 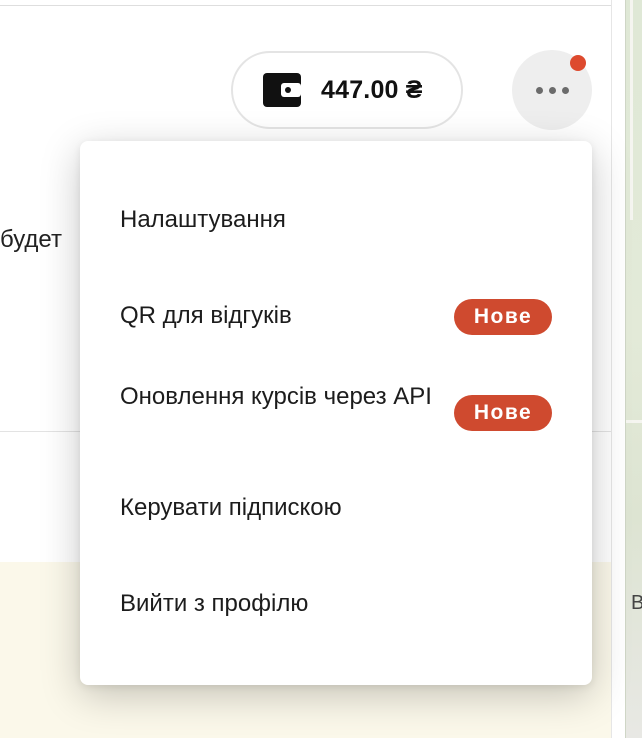 I want to click on menu-item-label: Вийти з профілю, so click(x=214, y=603).